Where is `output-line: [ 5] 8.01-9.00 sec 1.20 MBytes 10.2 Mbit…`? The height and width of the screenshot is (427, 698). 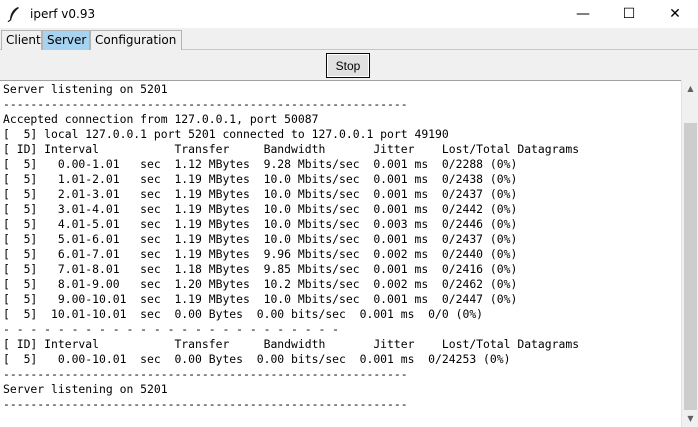
output-line: [ 5] 8.01-9.00 sec 1.20 MBytes 10.2 Mbit… is located at coordinates (260, 284).